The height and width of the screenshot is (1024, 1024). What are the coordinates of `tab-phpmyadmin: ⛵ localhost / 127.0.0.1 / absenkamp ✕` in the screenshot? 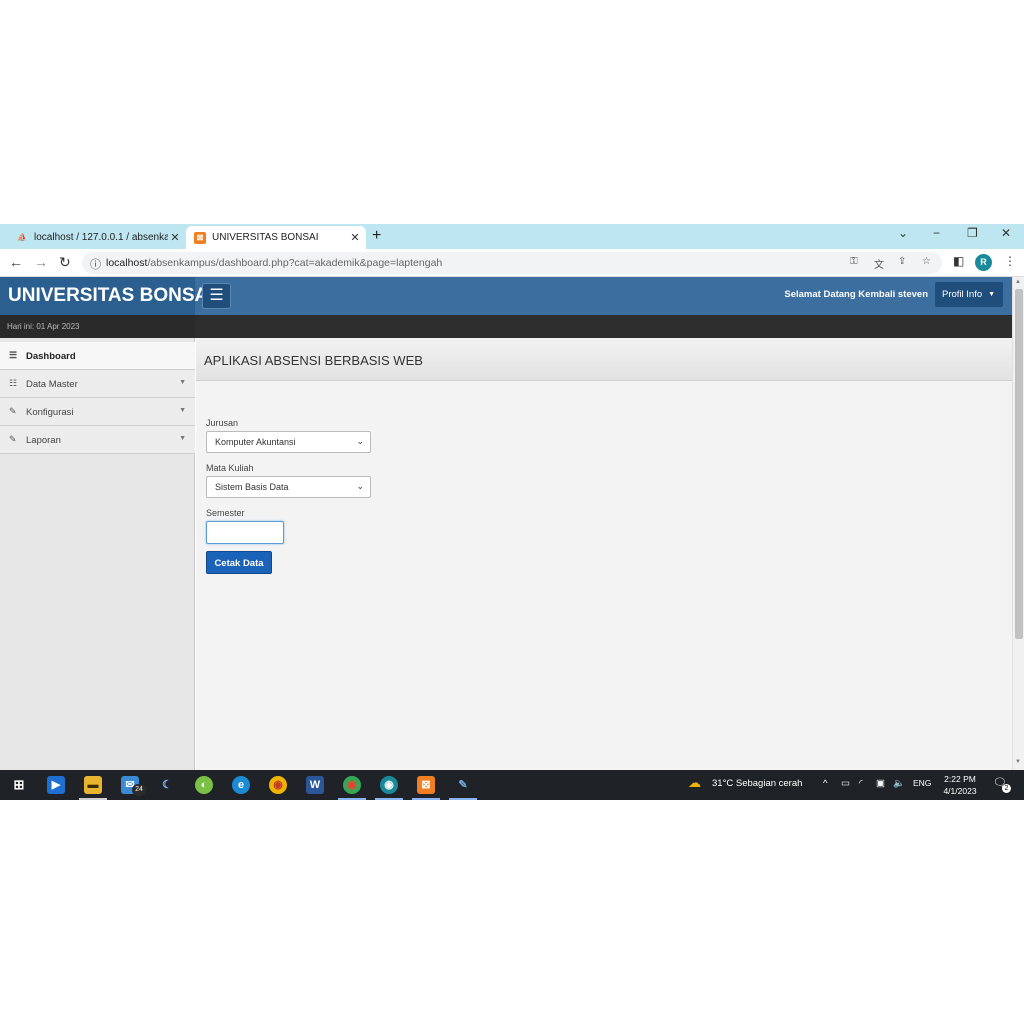 It's located at (97, 237).